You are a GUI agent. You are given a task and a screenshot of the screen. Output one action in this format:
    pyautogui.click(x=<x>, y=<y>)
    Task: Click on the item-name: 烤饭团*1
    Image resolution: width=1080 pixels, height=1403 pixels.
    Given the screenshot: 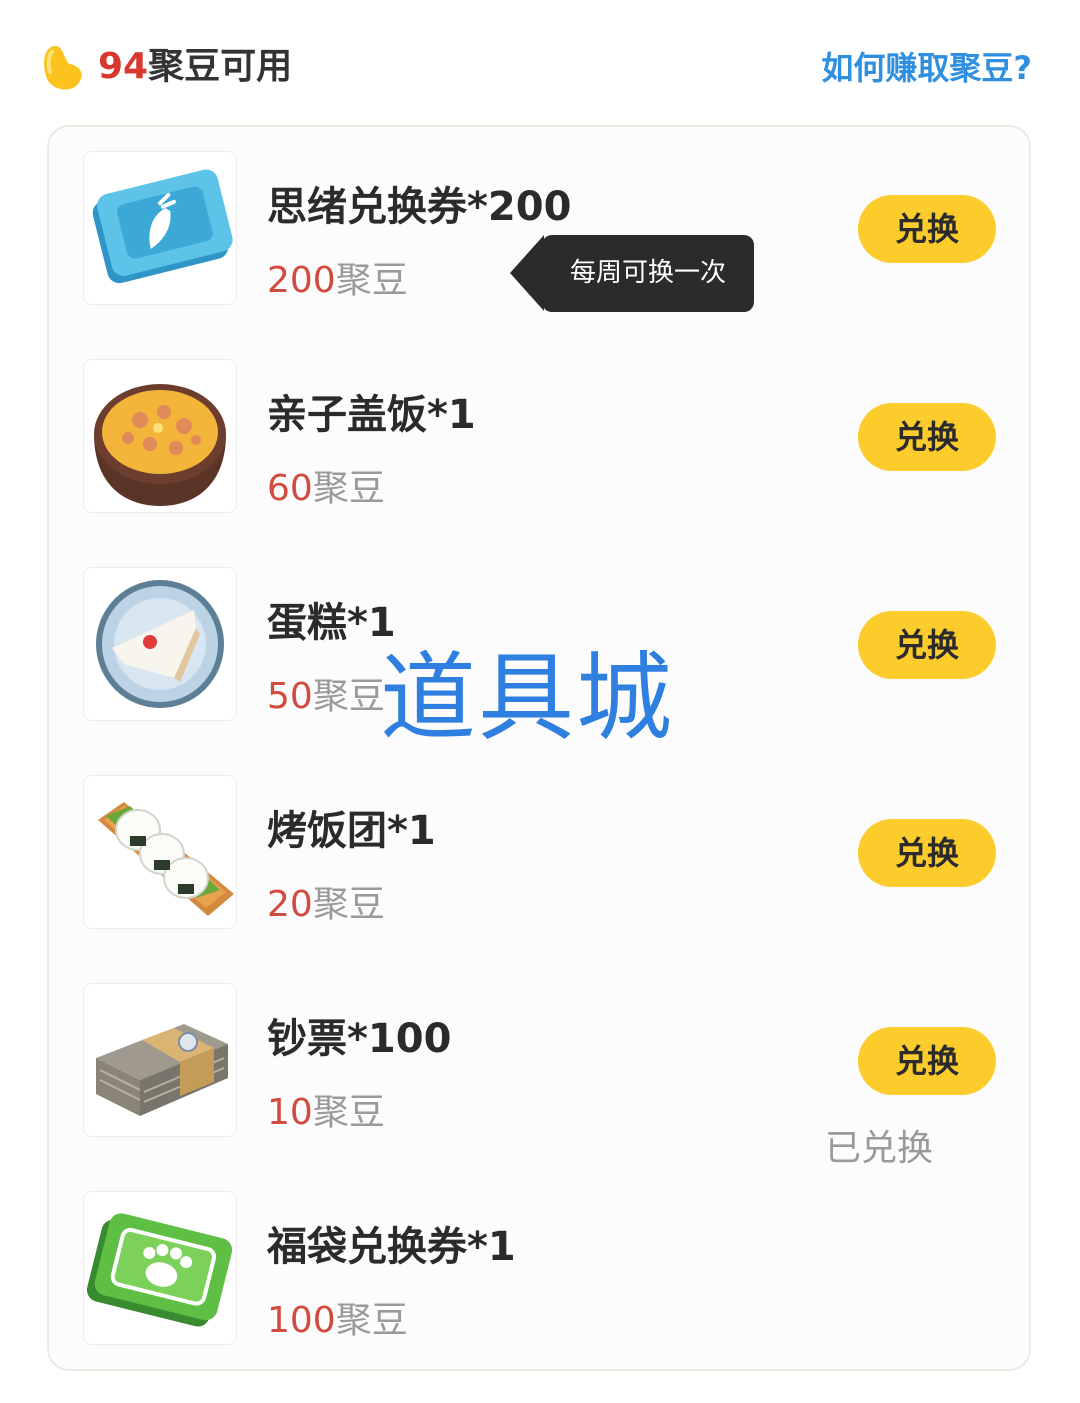 What is the action you would take?
    pyautogui.click(x=351, y=831)
    